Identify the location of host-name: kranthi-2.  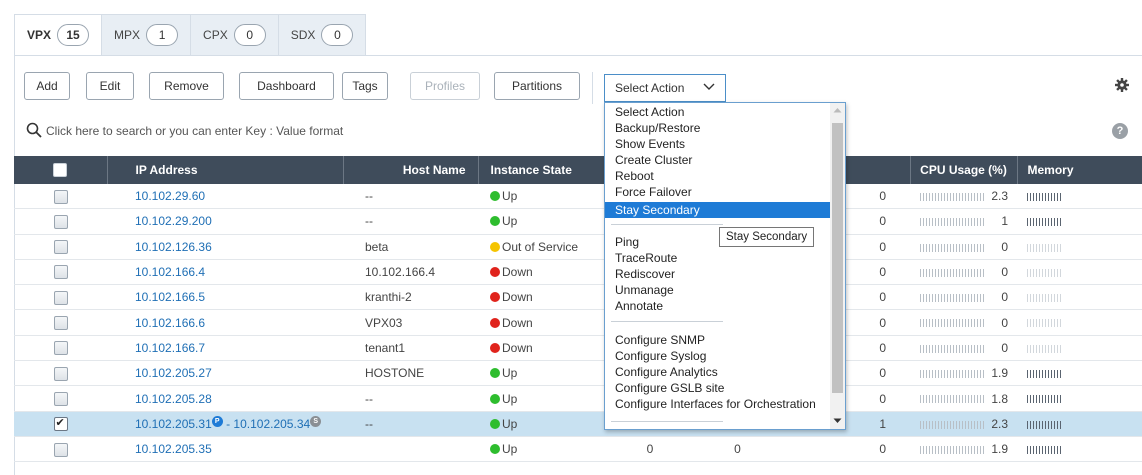
(410, 297).